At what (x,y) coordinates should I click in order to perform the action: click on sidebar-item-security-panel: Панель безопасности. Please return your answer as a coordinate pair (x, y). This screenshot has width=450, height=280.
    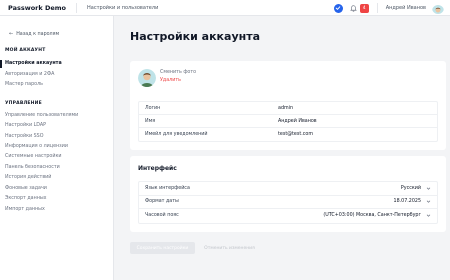
    Looking at the image, I should click on (32, 167).